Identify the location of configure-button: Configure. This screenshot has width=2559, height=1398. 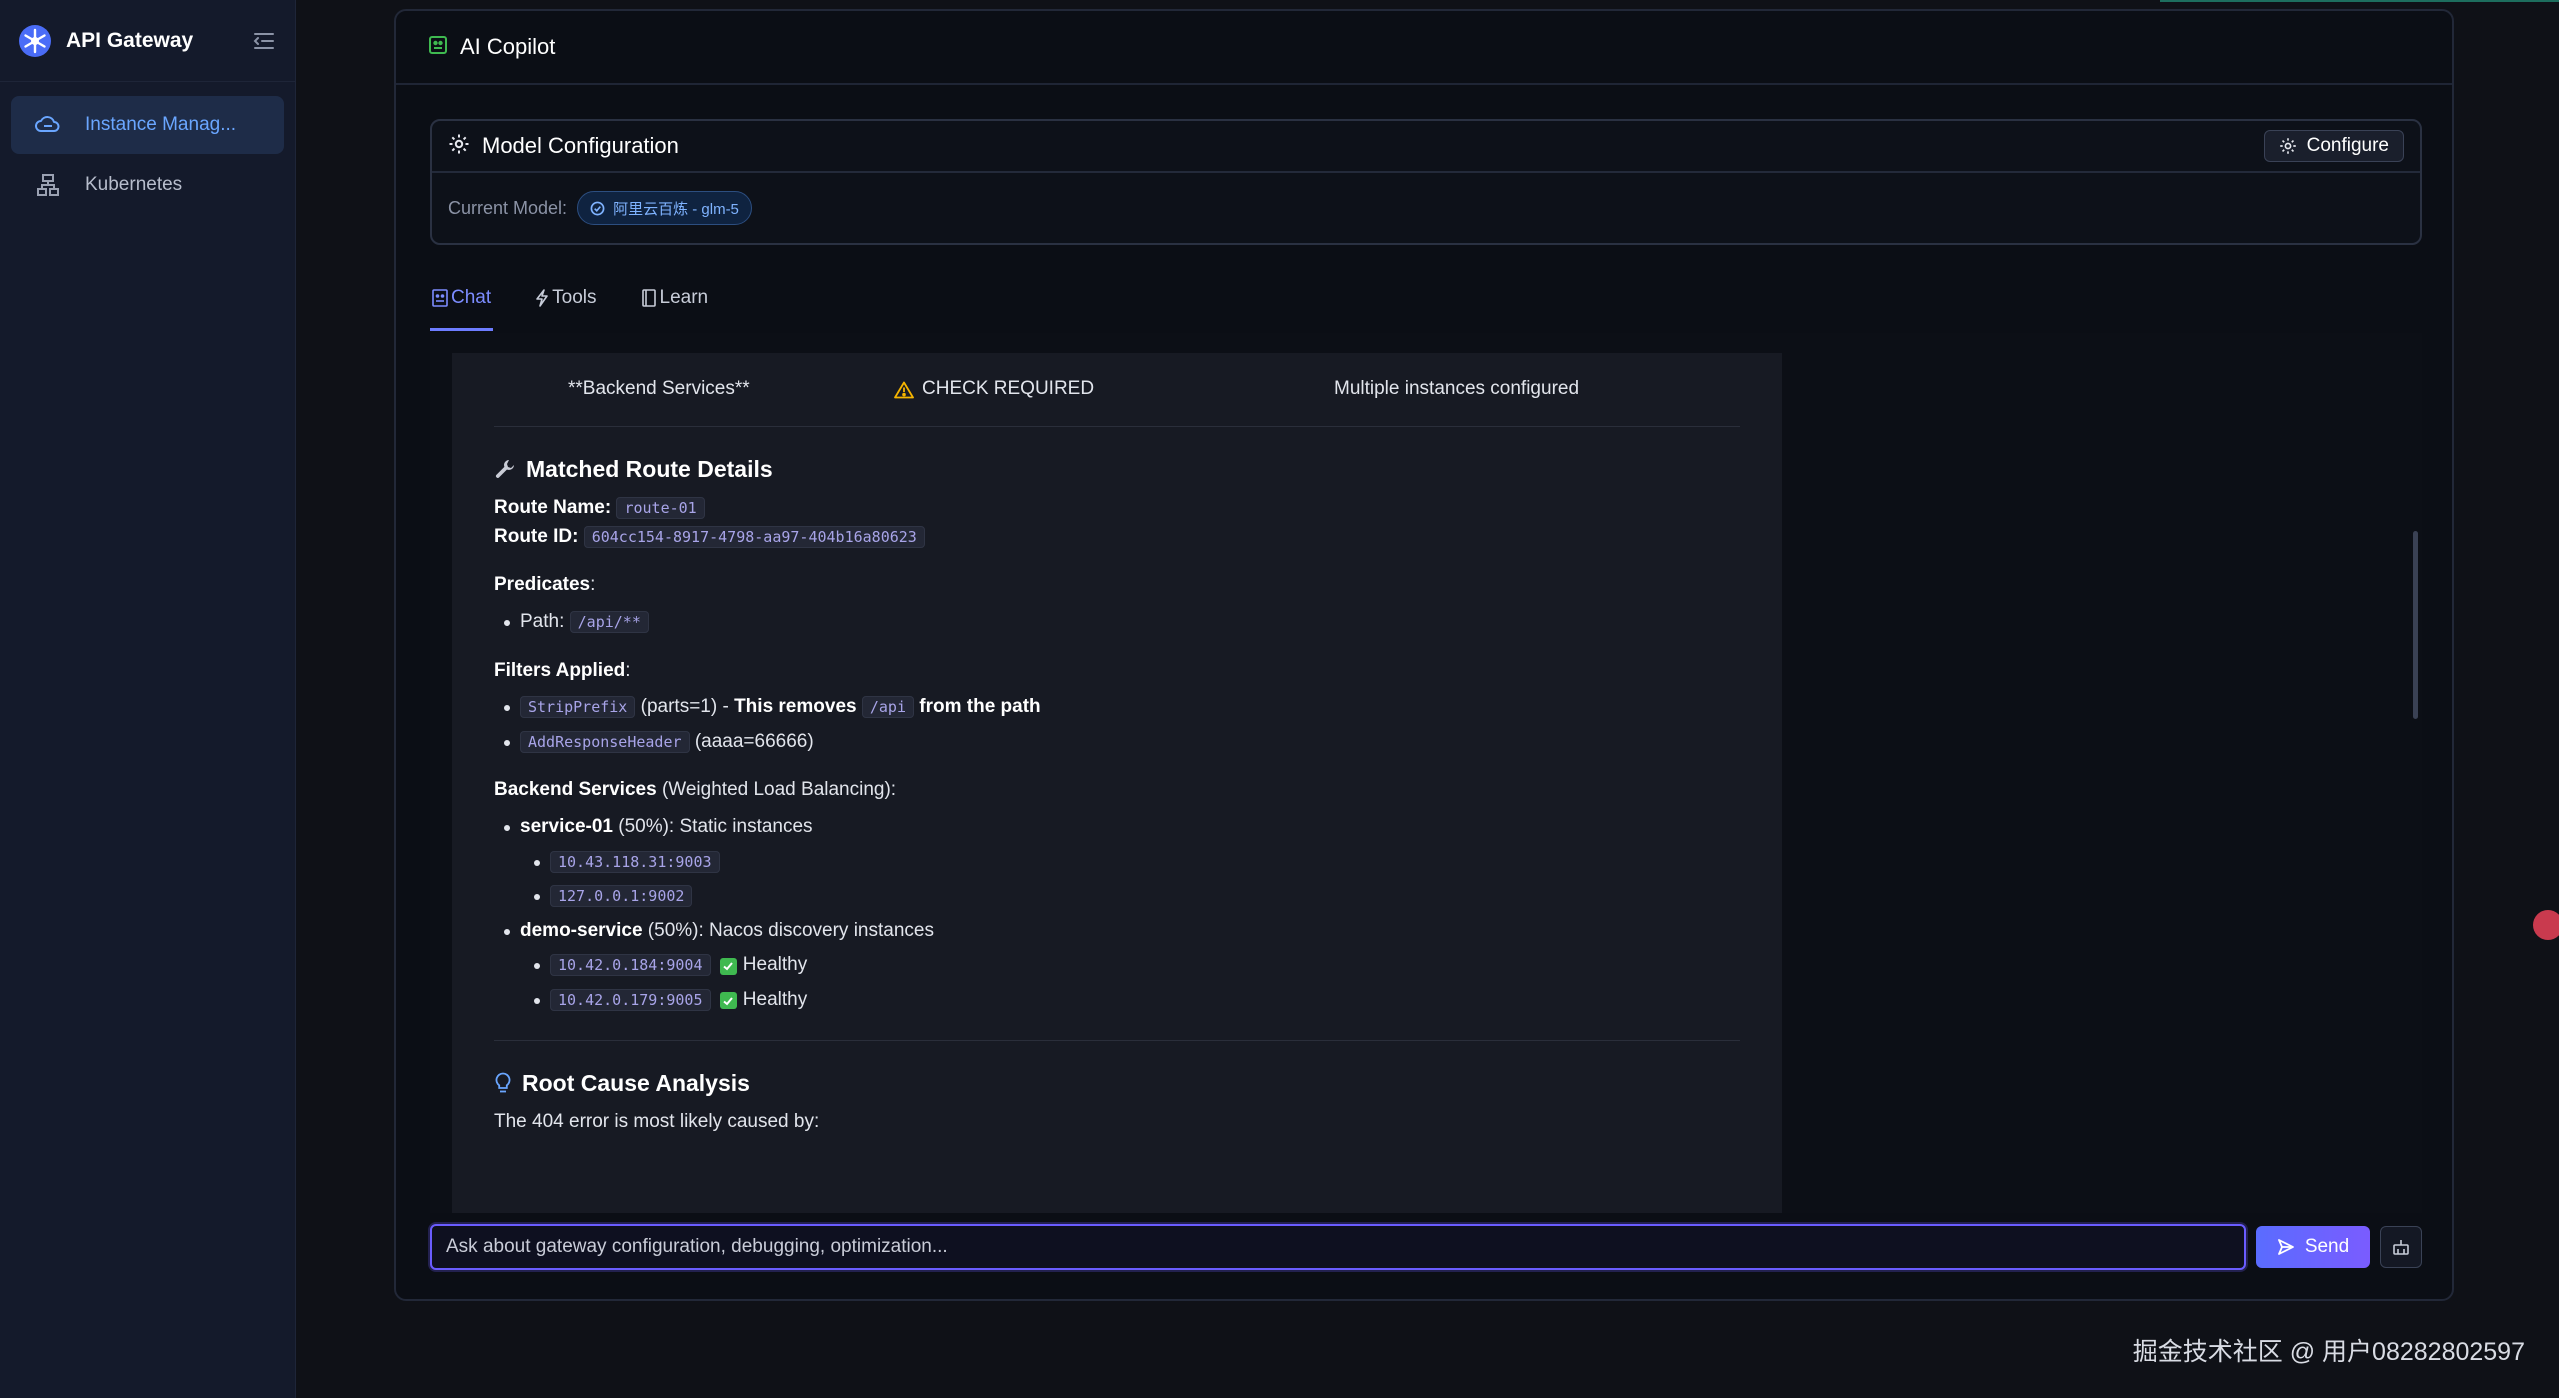
(2333, 146).